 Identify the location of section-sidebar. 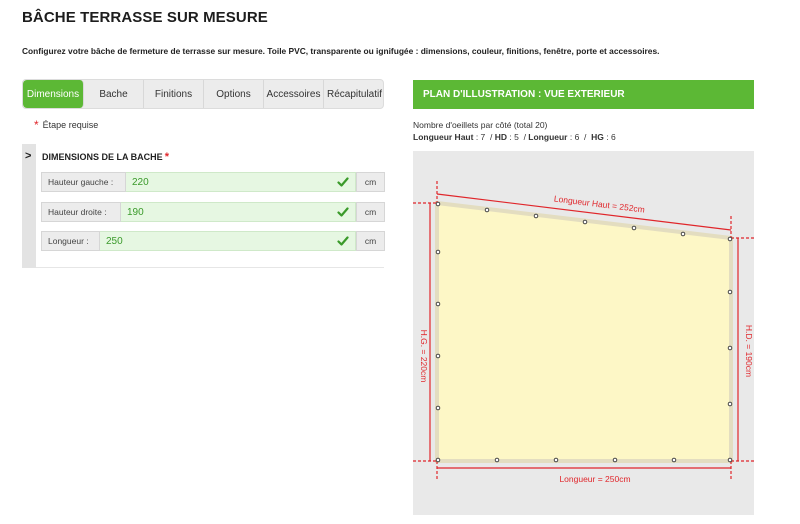
(29, 206).